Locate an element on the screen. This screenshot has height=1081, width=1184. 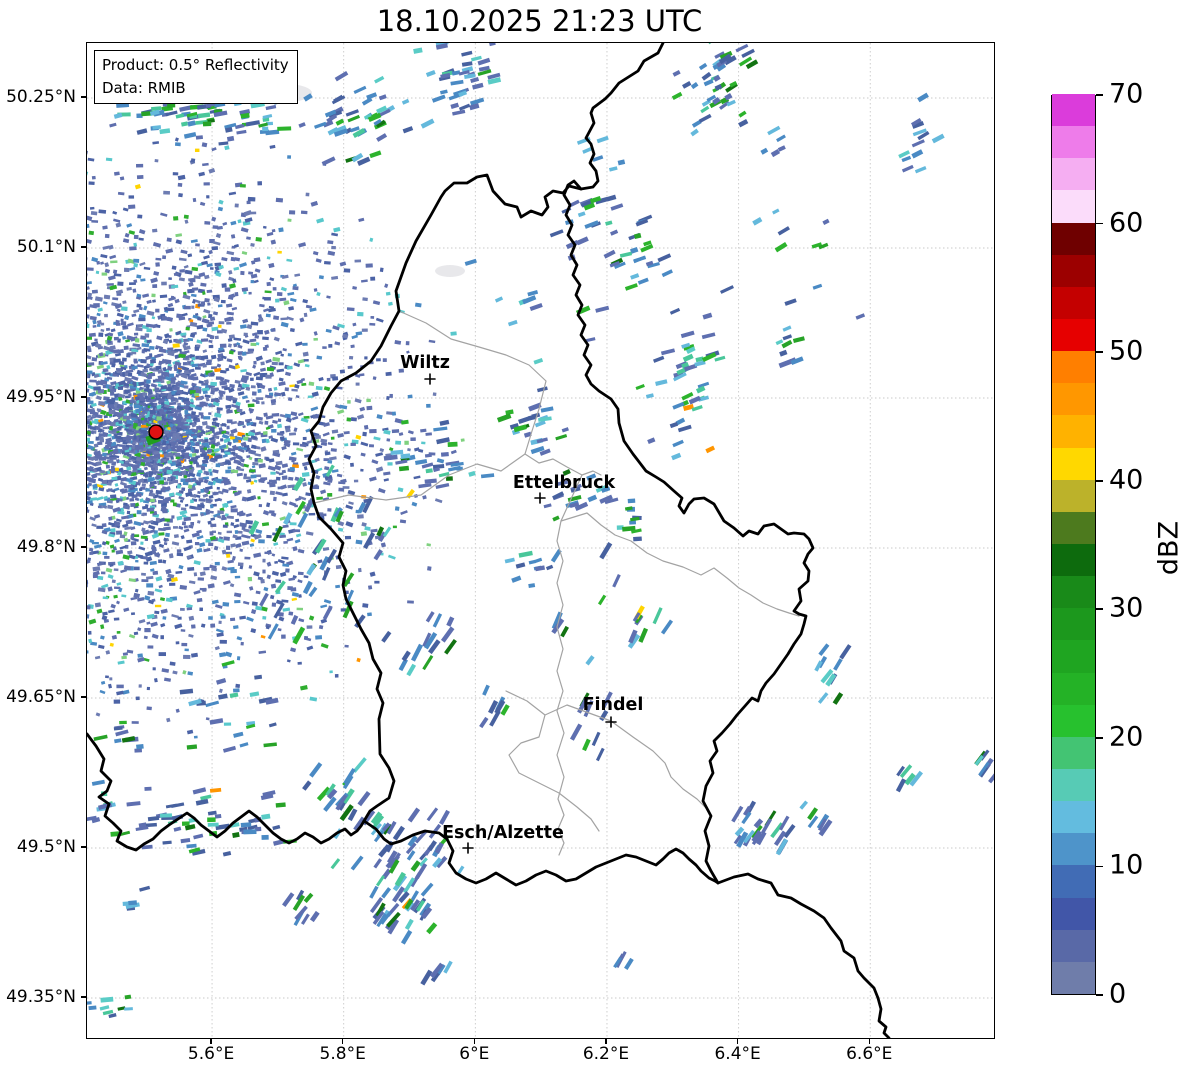
product-info-box: Product: 0.5° Reflectivity Data: RMIB is located at coordinates (196, 77).